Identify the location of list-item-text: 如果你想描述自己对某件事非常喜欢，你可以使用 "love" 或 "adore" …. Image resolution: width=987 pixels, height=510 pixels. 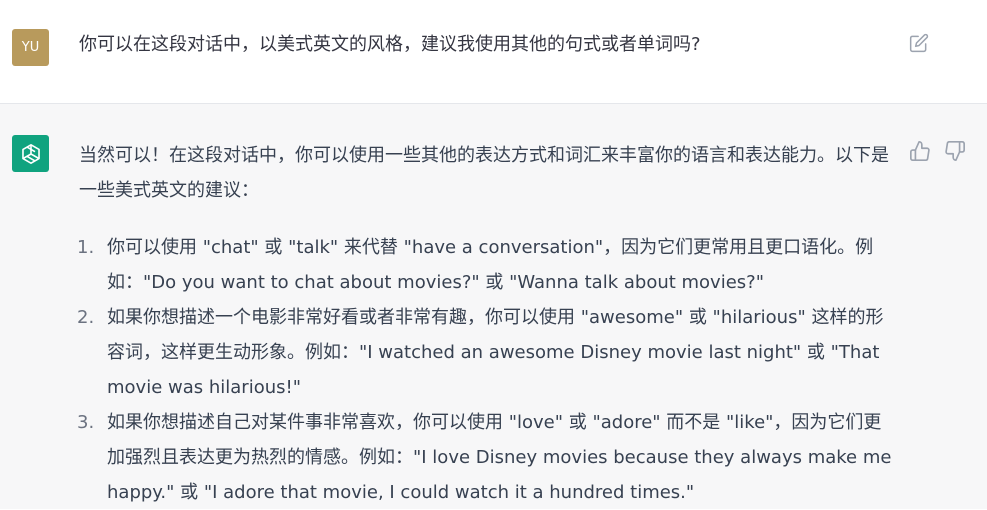
(499, 457).